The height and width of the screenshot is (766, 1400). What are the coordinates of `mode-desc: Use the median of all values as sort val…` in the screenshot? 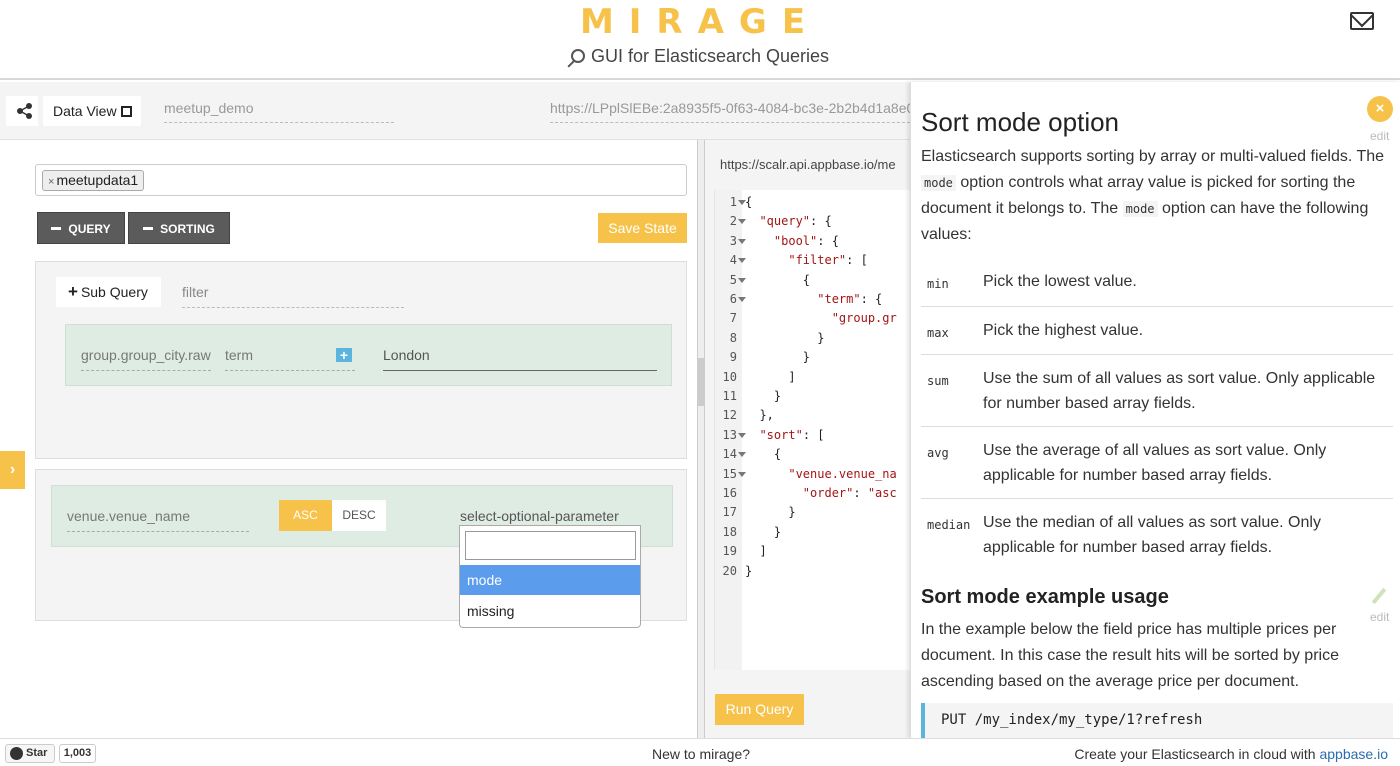 It's located at (1152, 535).